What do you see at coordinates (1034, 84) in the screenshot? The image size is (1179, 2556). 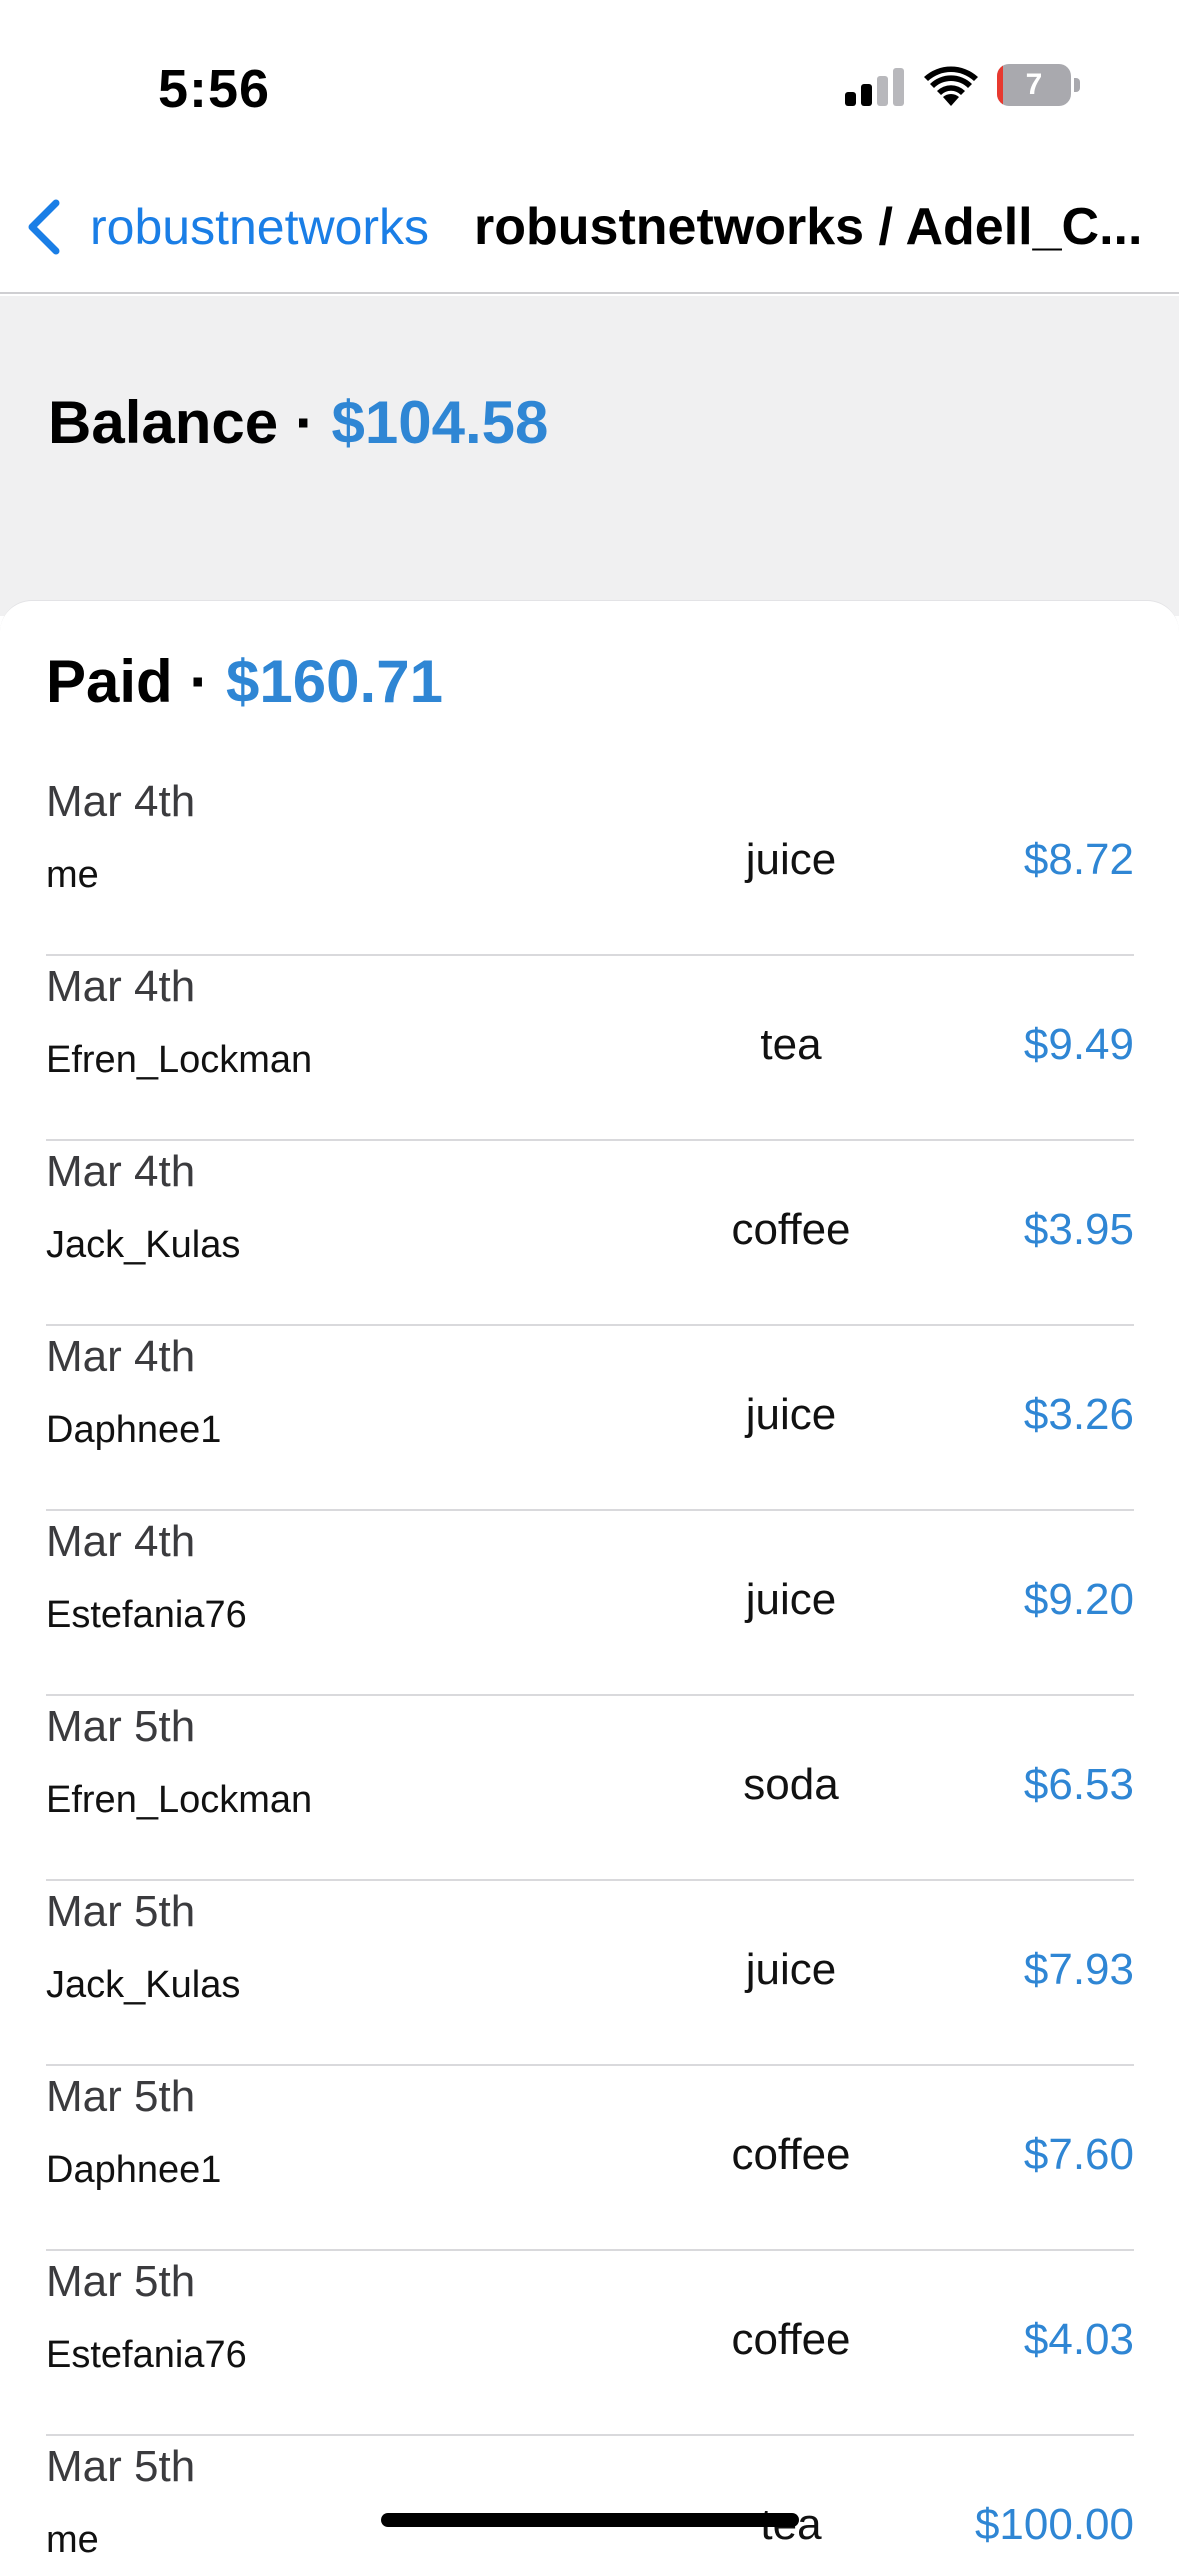 I see `battery-level: 7` at bounding box center [1034, 84].